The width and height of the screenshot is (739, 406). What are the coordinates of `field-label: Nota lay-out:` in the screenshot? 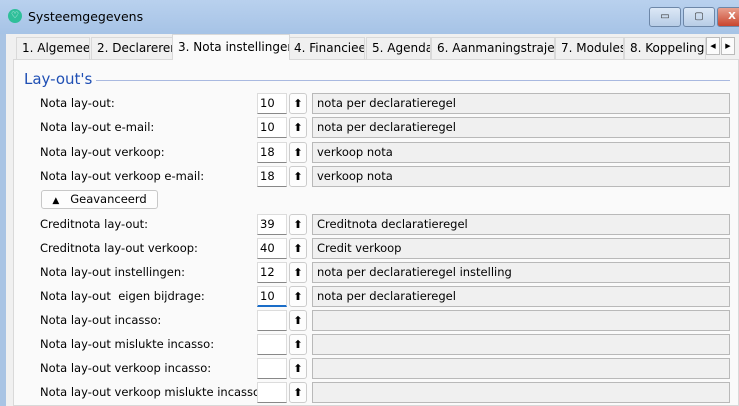 It's located at (77, 103).